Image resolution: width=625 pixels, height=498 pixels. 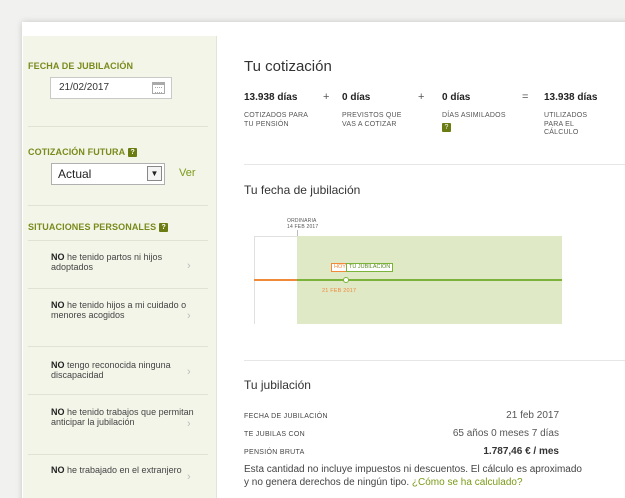 What do you see at coordinates (525, 97) in the screenshot?
I see `equals-sign: =` at bounding box center [525, 97].